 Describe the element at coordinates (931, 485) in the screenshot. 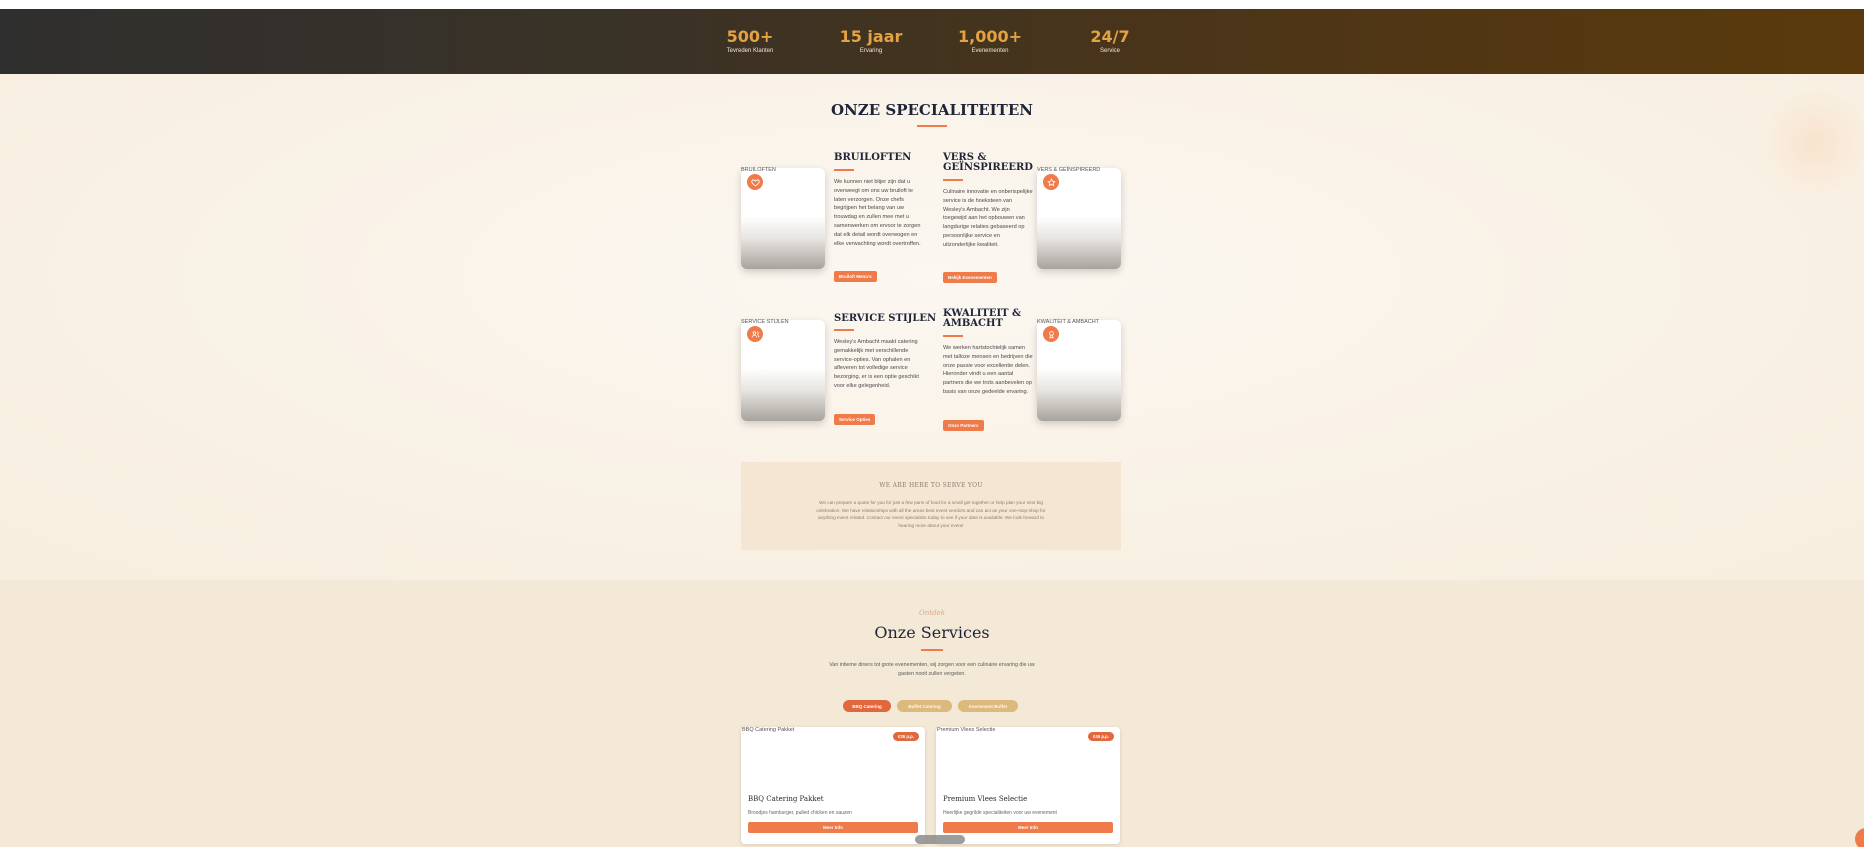

I see `serve-you-title: WE ARE HERE TO SERVE YOU` at that location.